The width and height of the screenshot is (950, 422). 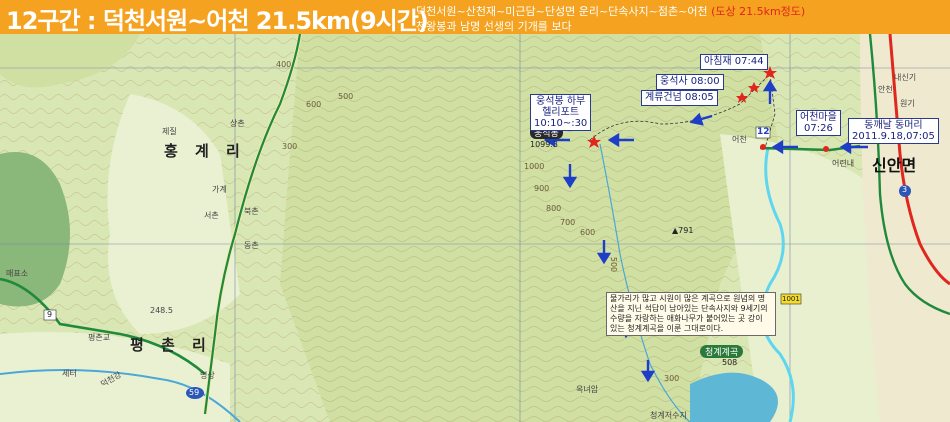 I want to click on place-eoryeonae: 어련내, so click(x=843, y=163).